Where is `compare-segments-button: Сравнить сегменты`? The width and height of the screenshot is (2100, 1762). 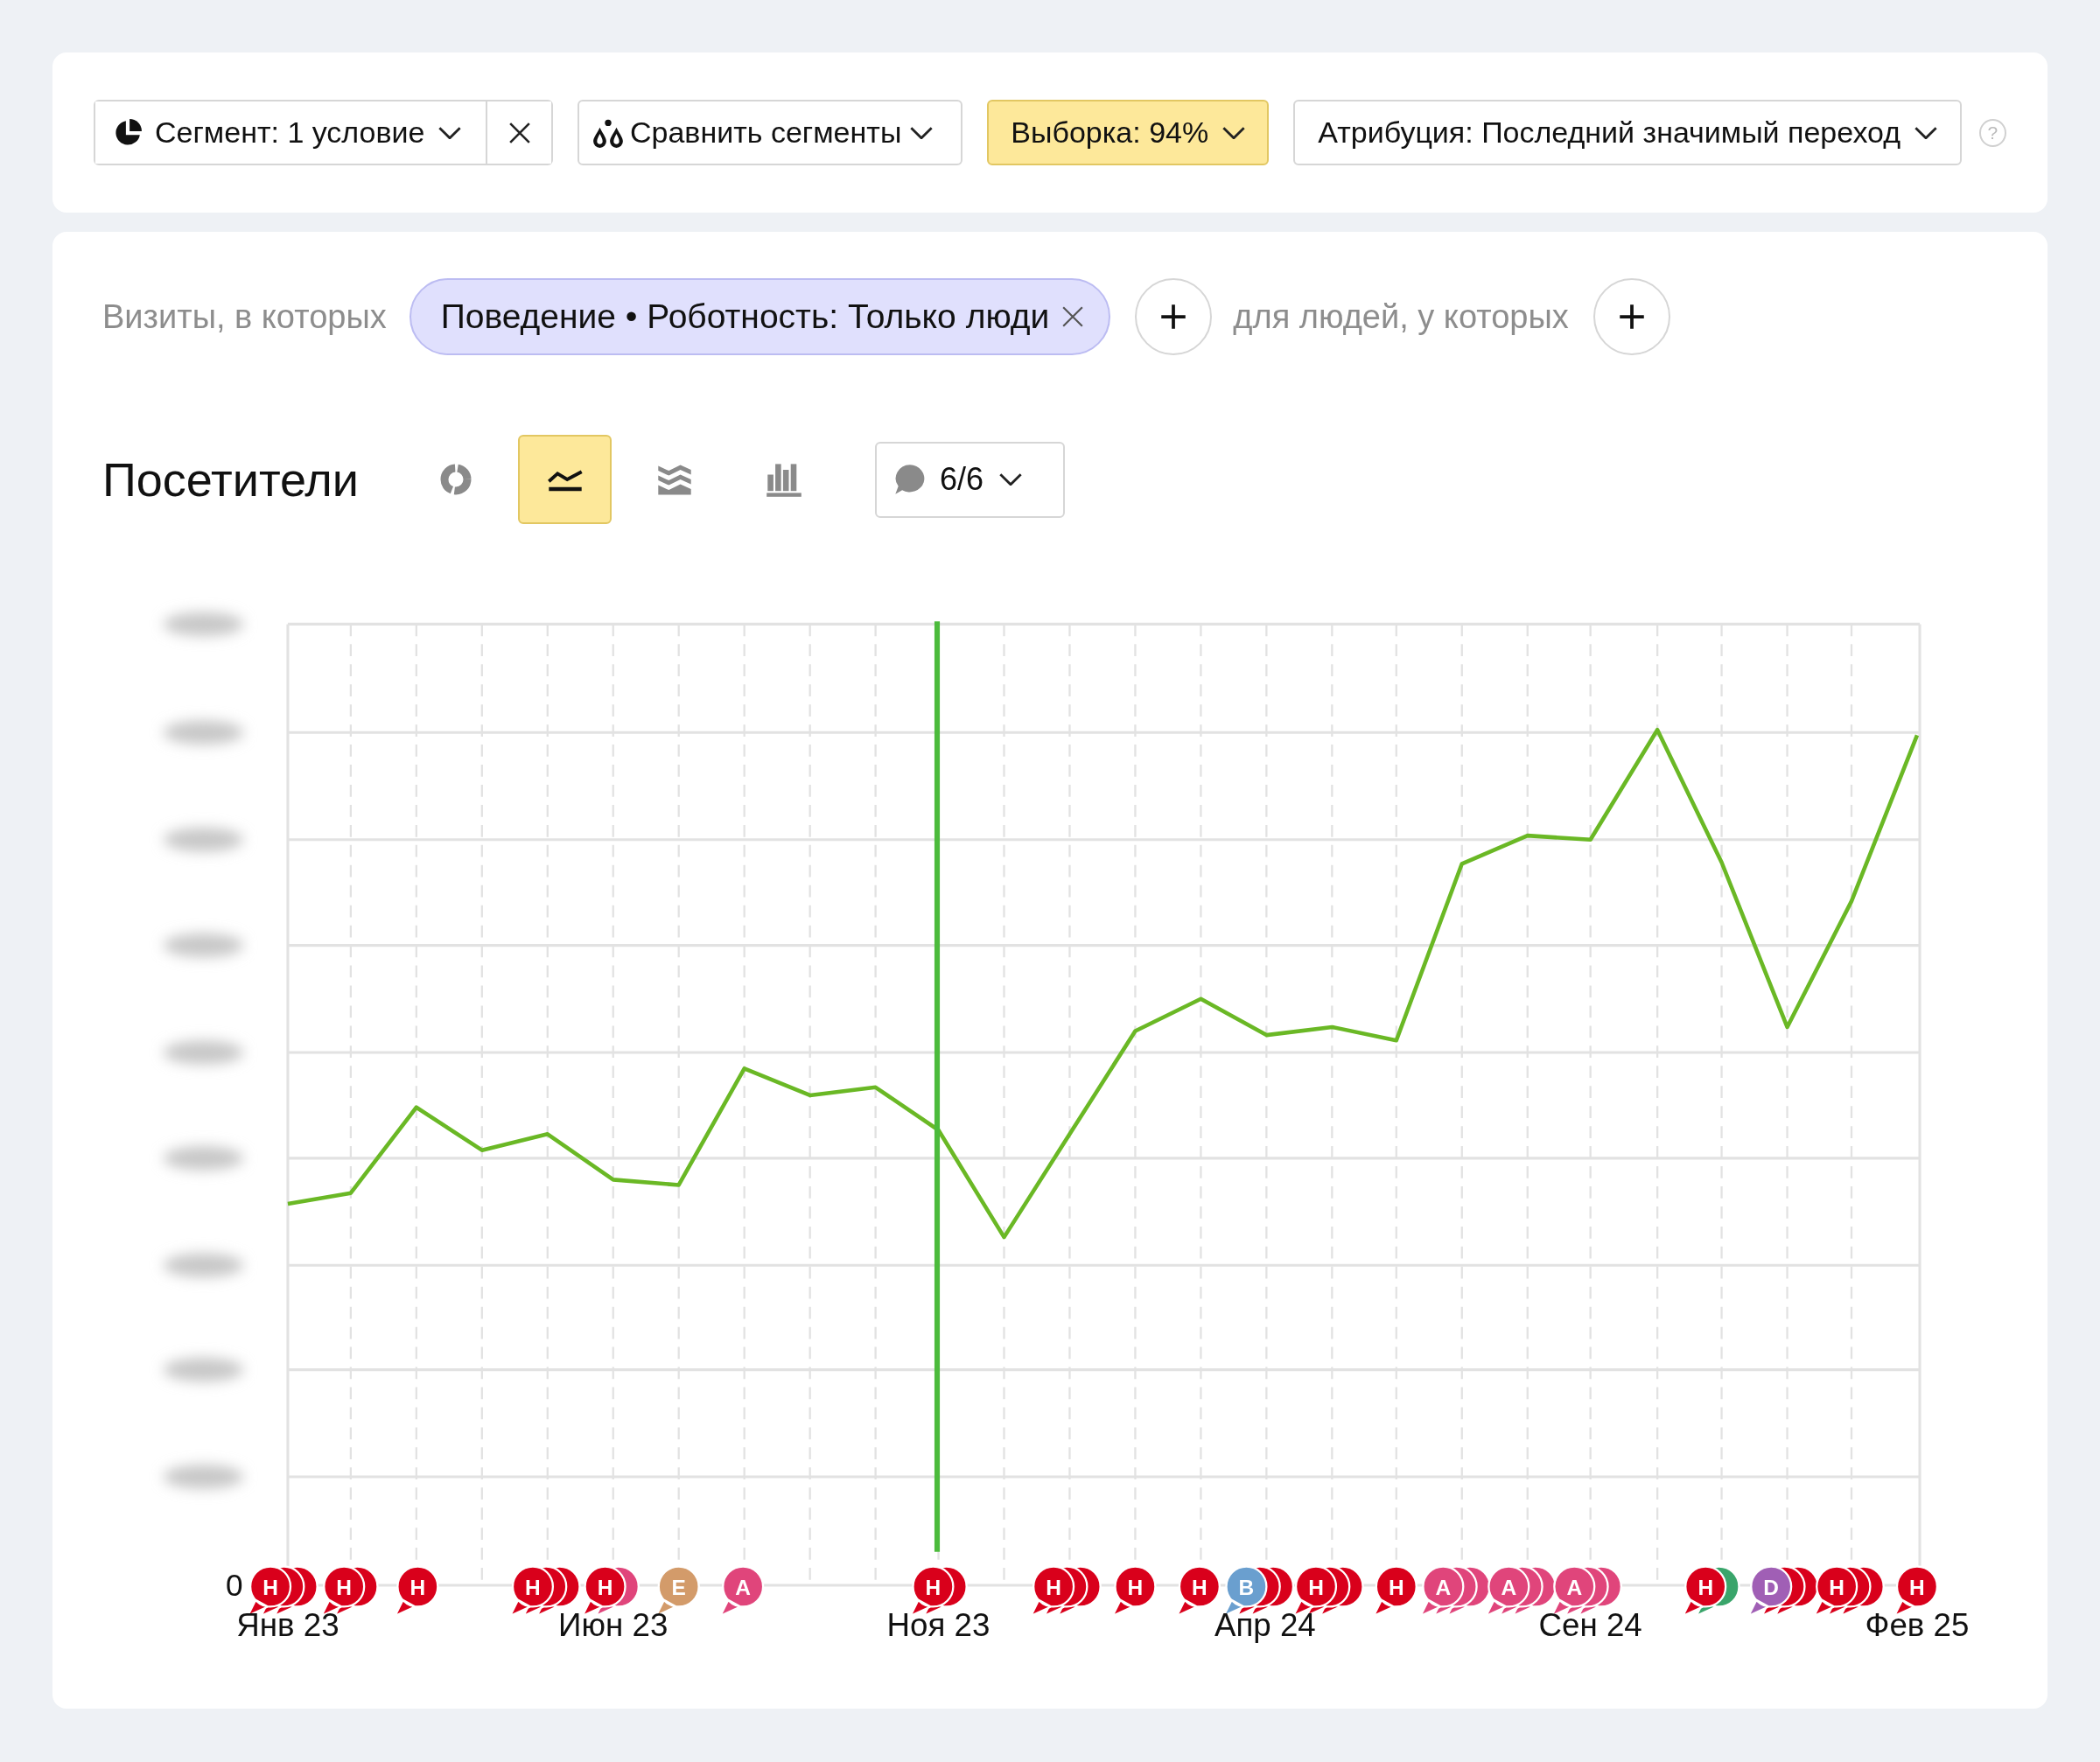
compare-segments-button: Сравнить сегменты is located at coordinates (770, 132).